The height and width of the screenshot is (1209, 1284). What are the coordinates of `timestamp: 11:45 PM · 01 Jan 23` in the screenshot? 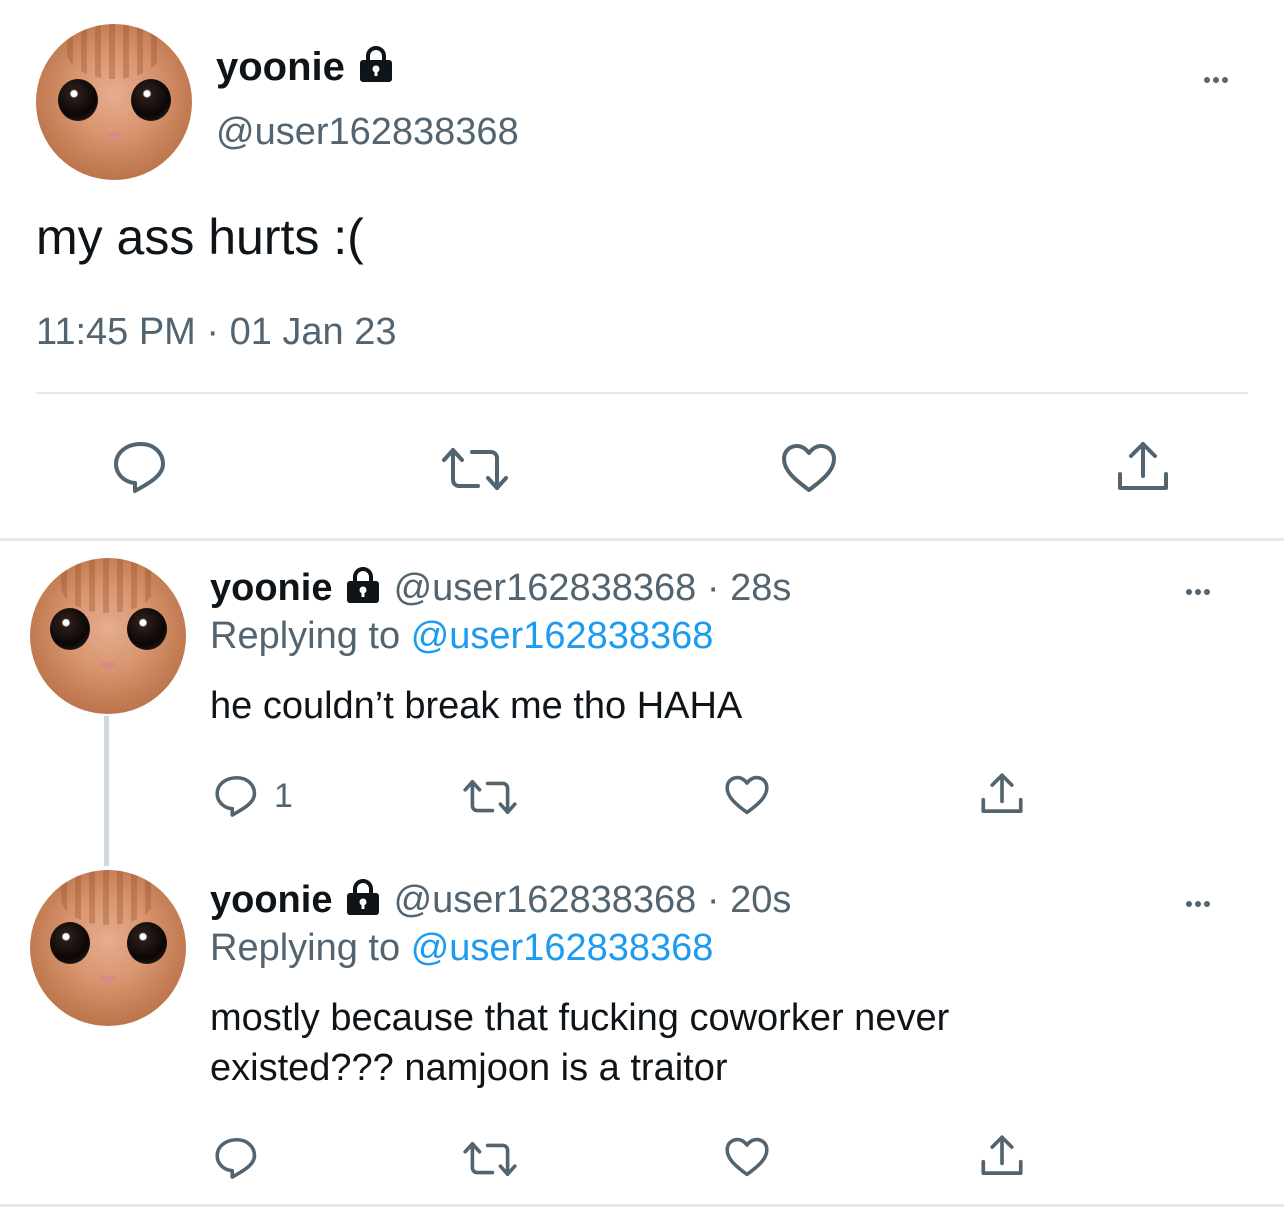 It's located at (216, 332).